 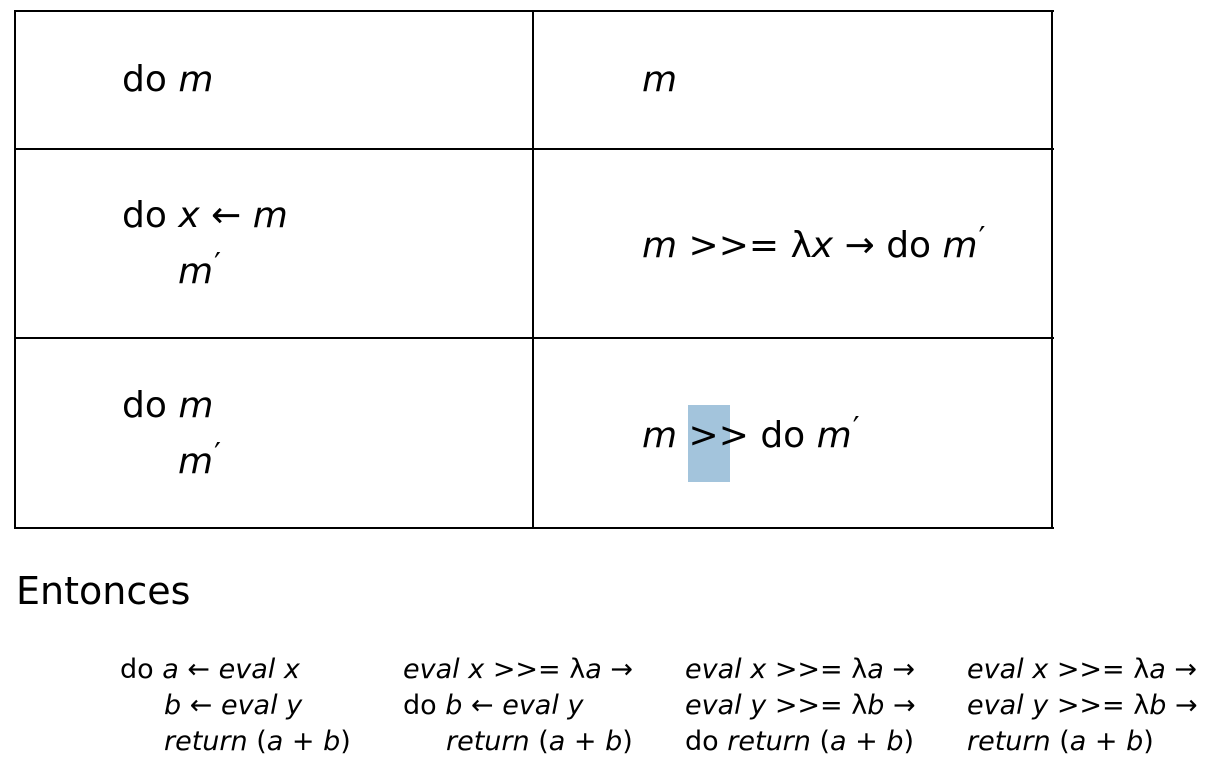 I want to click on table-border-right, so click(x=1052, y=269).